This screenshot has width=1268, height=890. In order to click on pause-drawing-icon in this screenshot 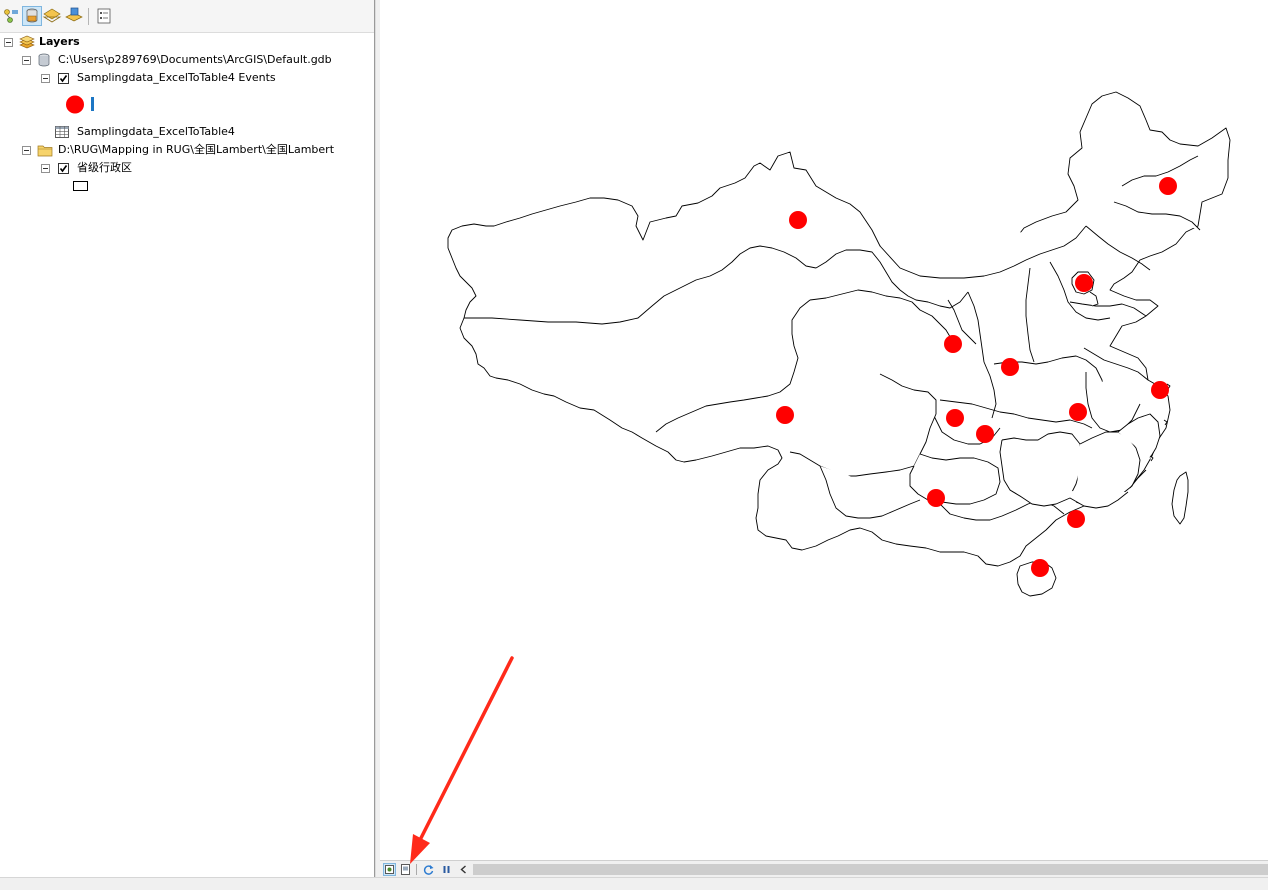, I will do `click(446, 869)`.